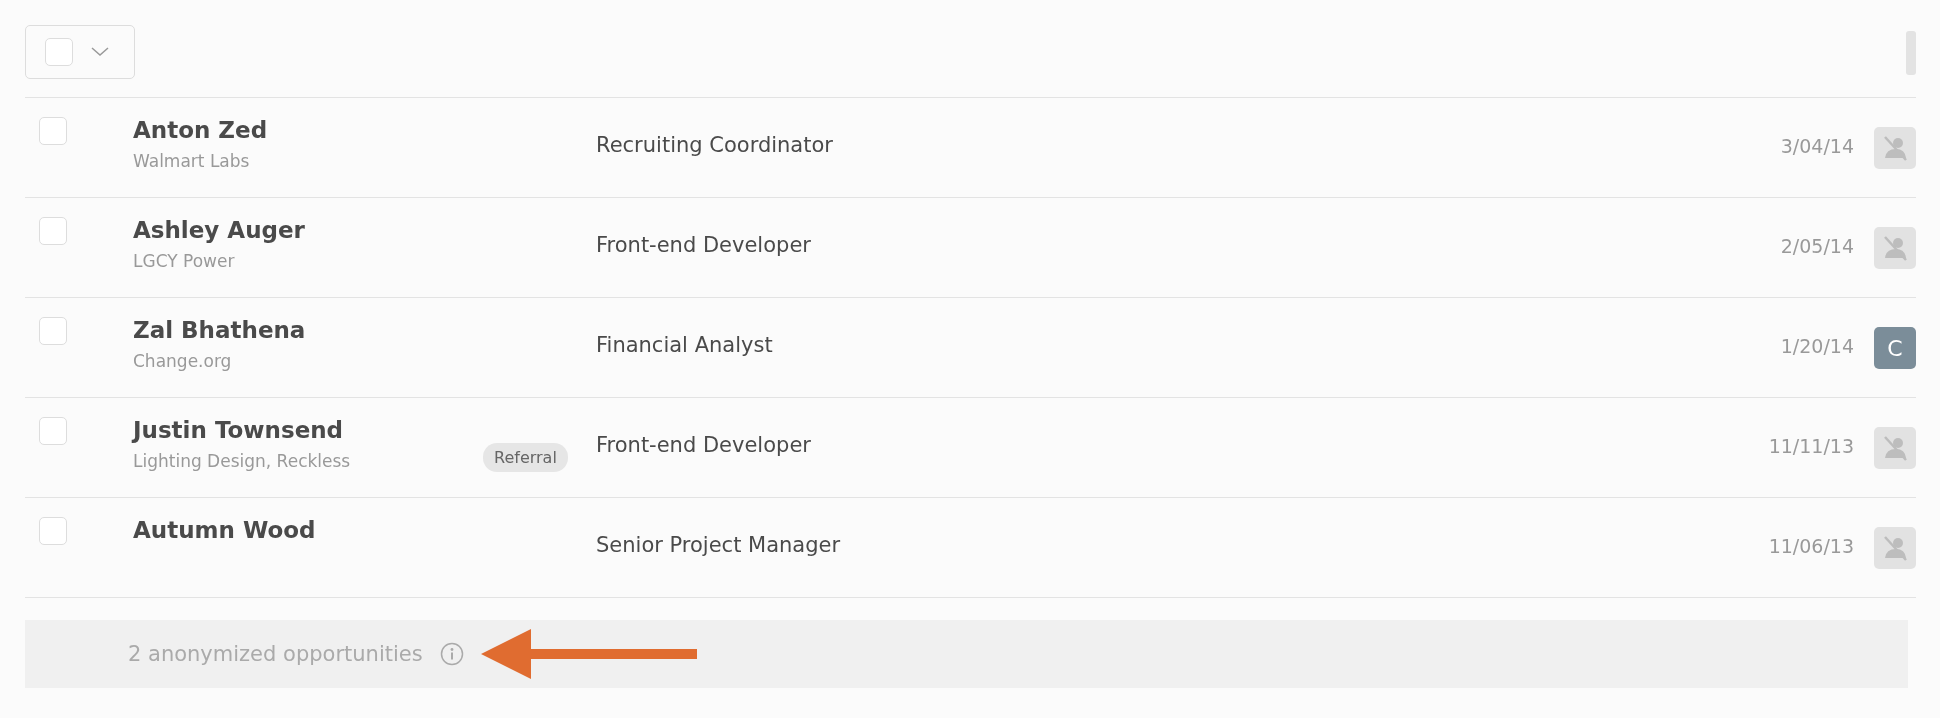 The height and width of the screenshot is (718, 1940). Describe the element at coordinates (308, 330) in the screenshot. I see `candidate-name: Zal Bhathena` at that location.